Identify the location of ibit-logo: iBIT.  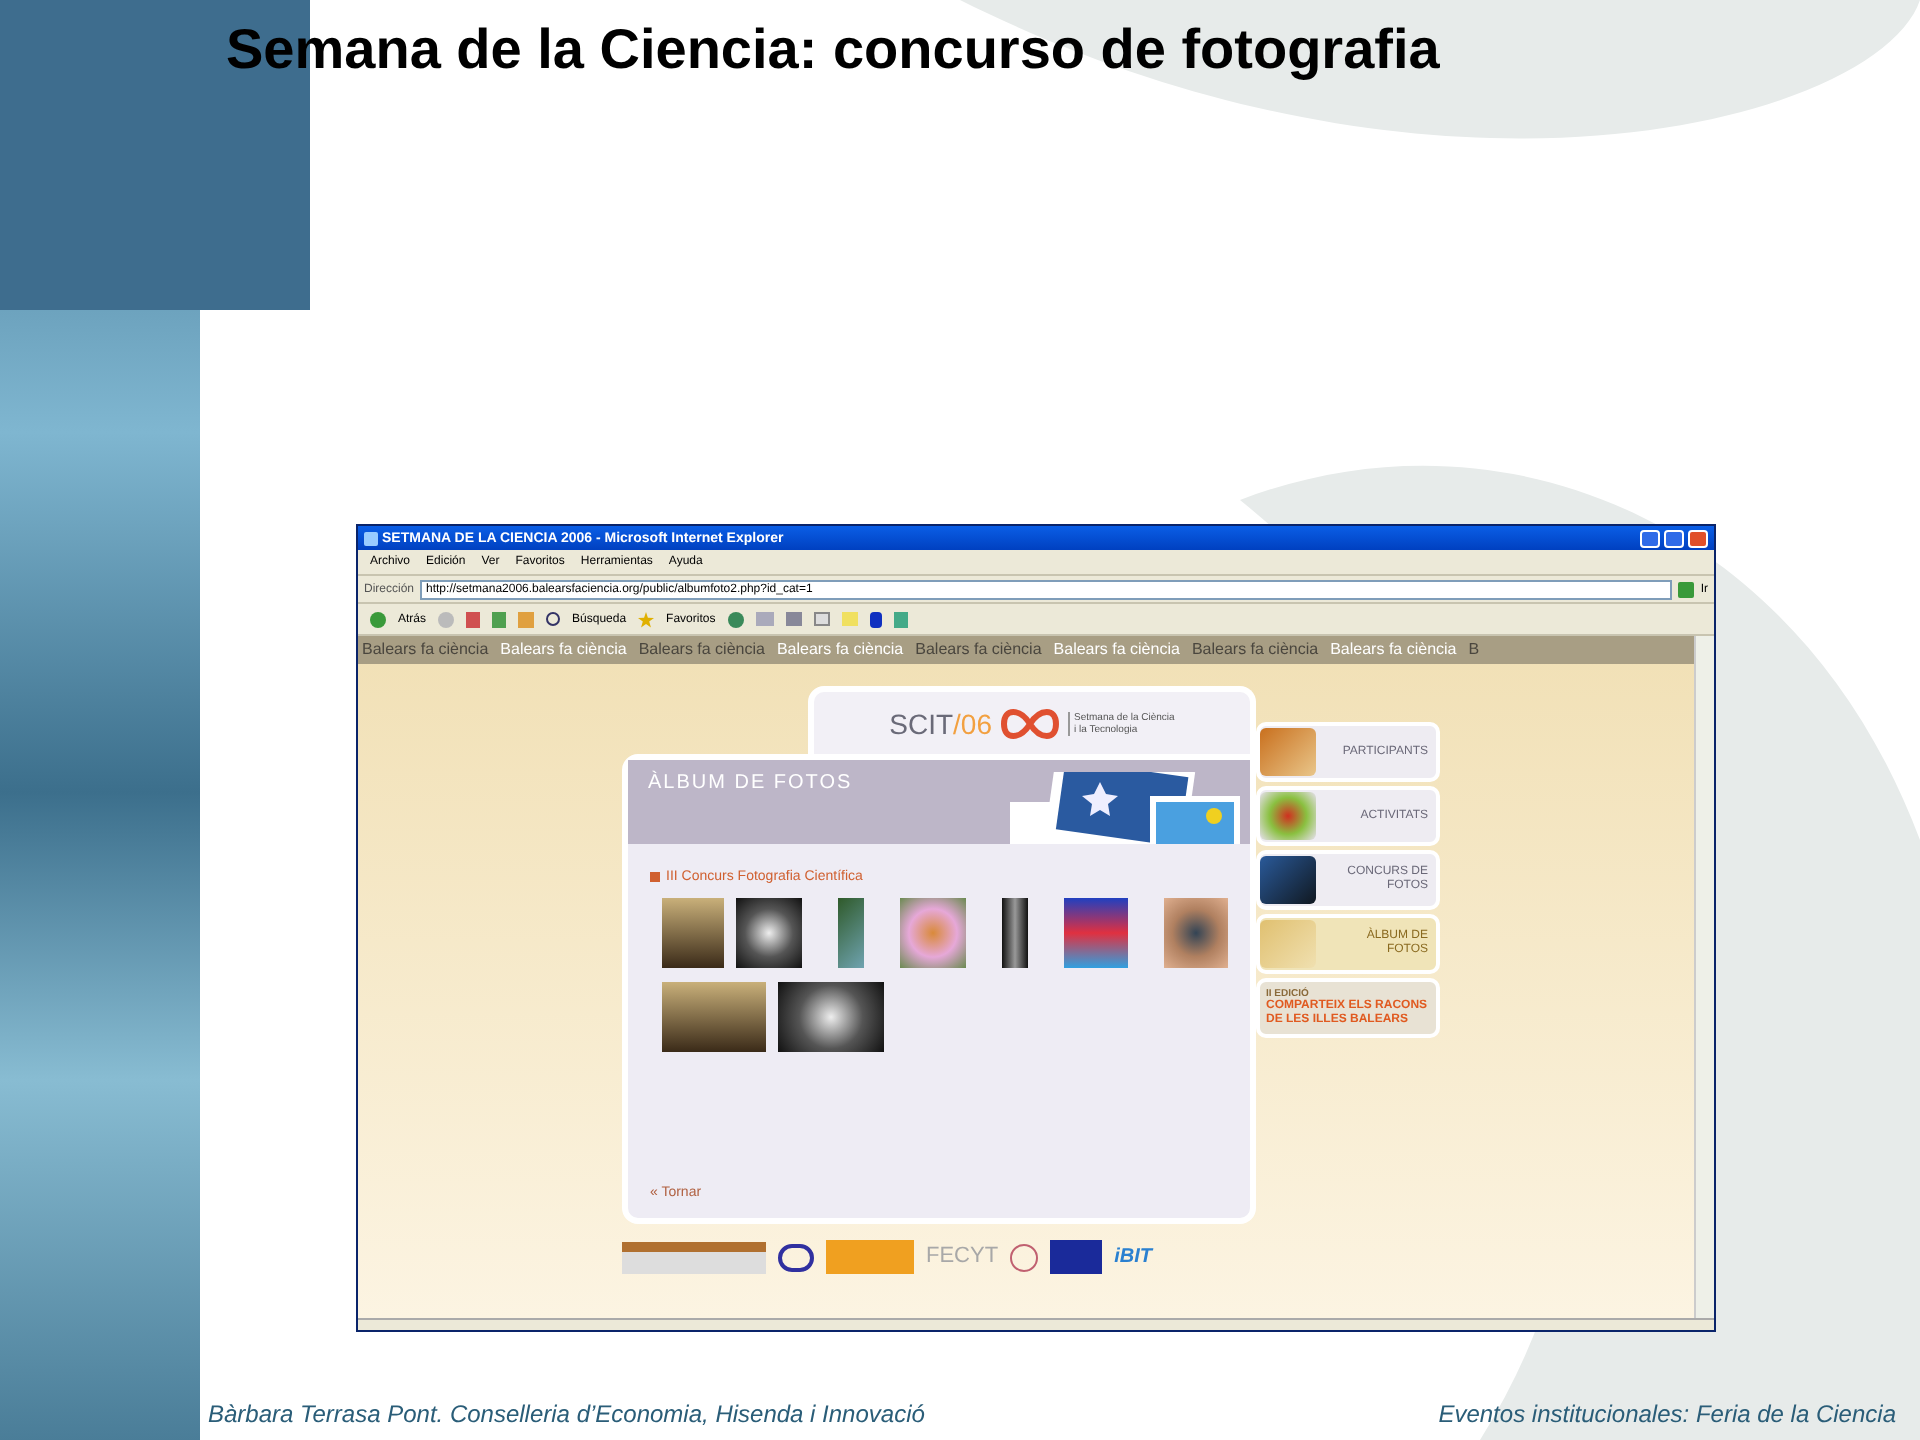
(1133, 1257).